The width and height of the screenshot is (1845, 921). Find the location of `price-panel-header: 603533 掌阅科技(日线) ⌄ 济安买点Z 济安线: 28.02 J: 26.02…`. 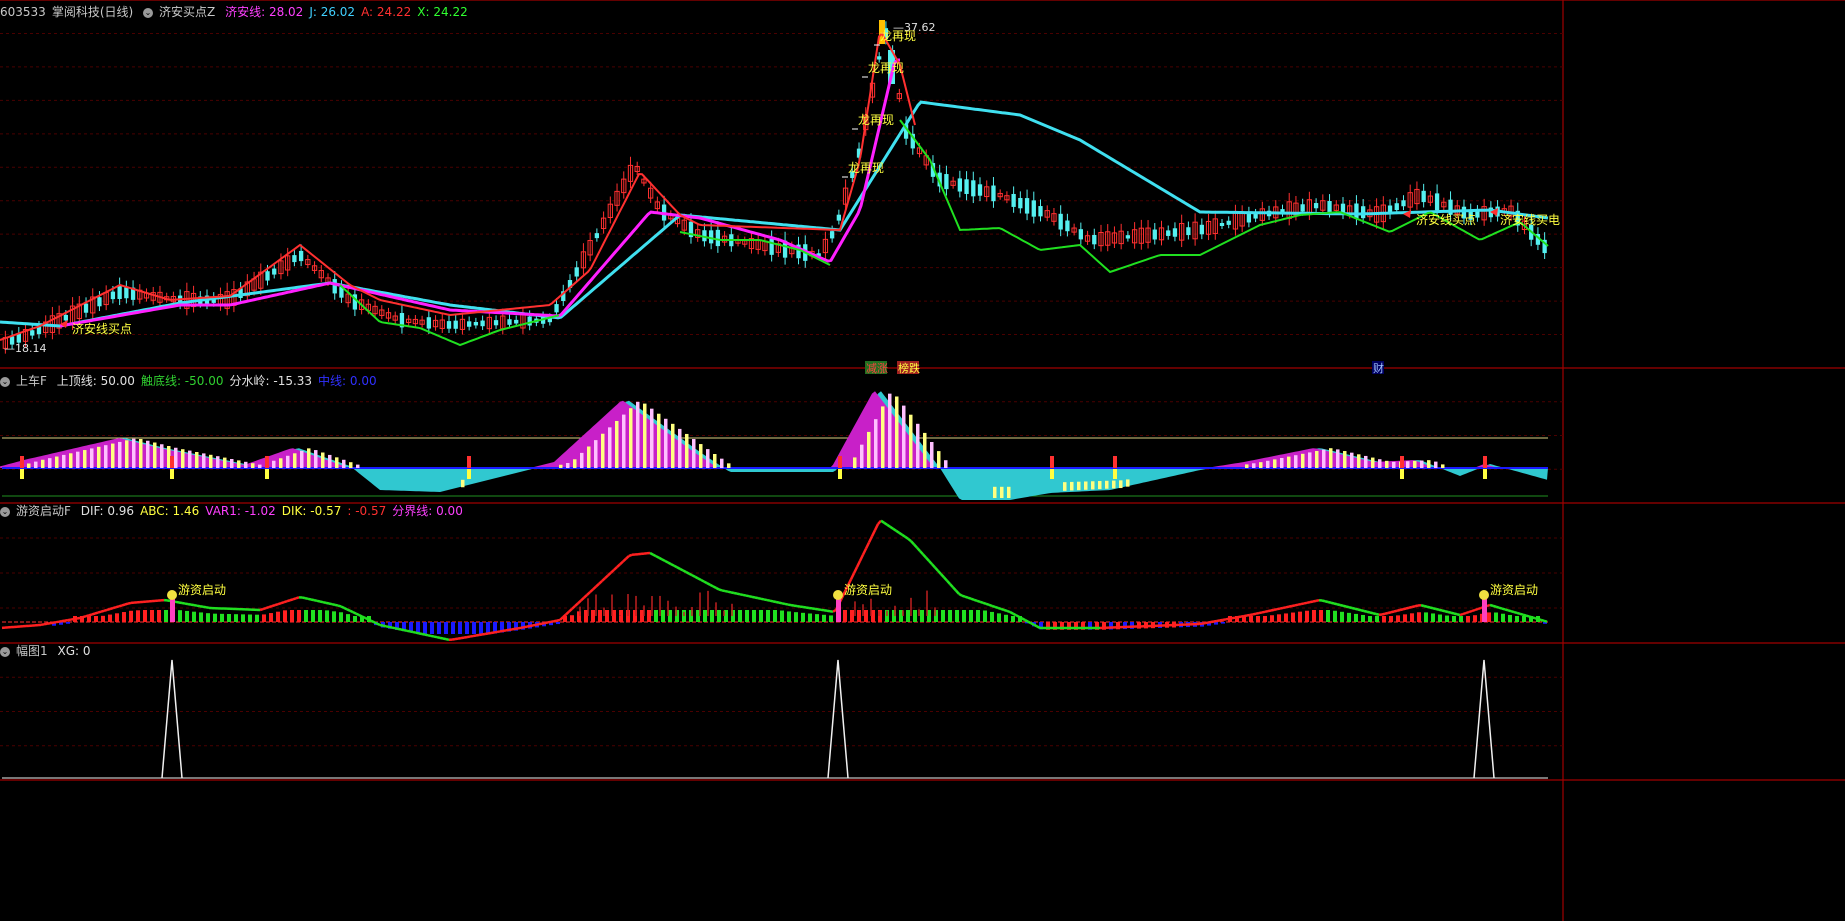

price-panel-header: 603533 掌阅科技(日线) ⌄ 济安买点Z 济安线: 28.02 J: 26.02… is located at coordinates (240, 12).